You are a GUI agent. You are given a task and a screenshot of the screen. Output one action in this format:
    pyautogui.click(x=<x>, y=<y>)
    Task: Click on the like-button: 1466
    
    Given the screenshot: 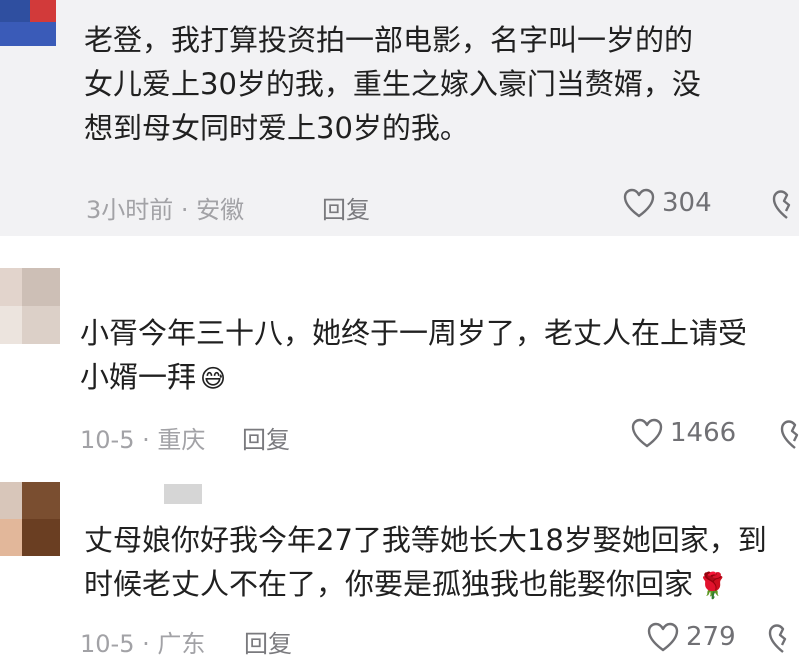 What is the action you would take?
    pyautogui.click(x=683, y=433)
    